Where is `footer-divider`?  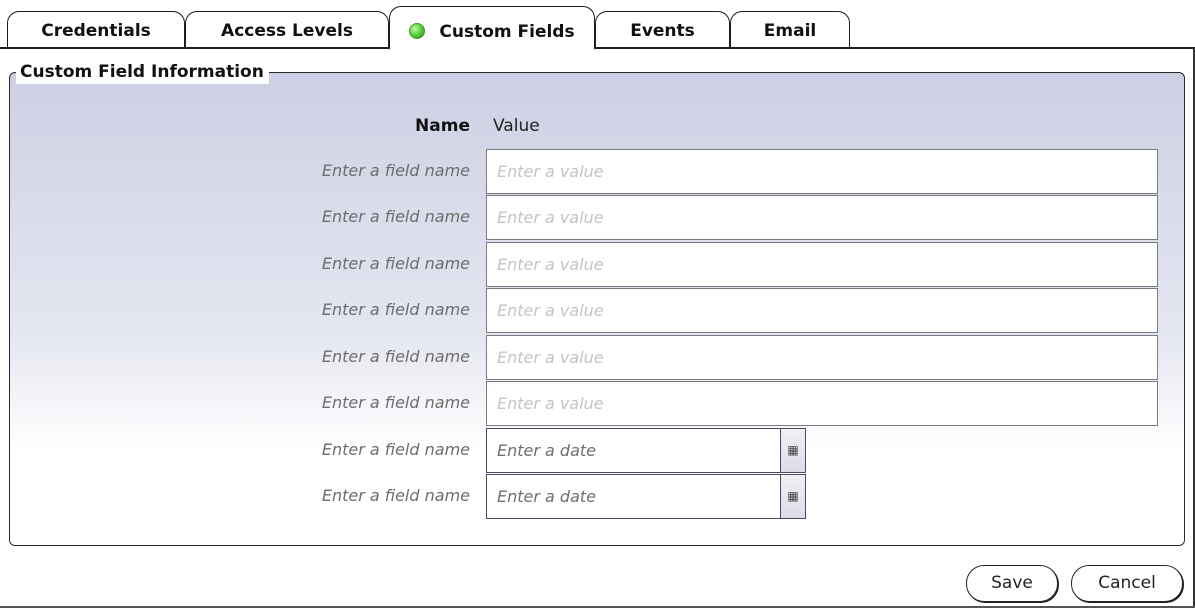
footer-divider is located at coordinates (597, 607).